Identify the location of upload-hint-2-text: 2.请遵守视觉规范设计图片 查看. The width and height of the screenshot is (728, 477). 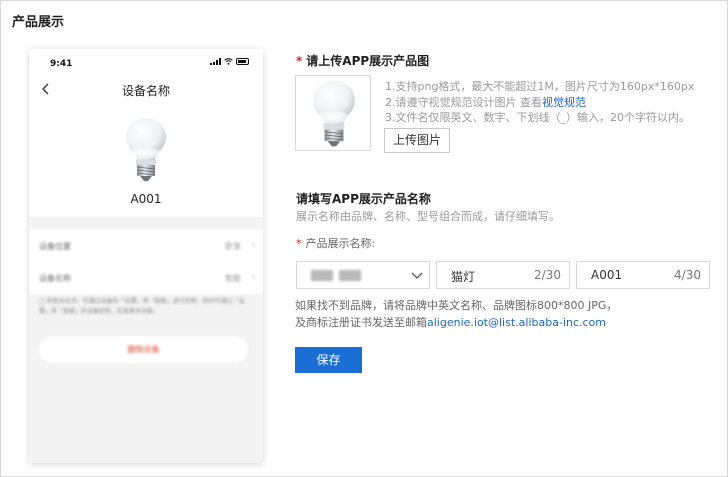
(463, 102).